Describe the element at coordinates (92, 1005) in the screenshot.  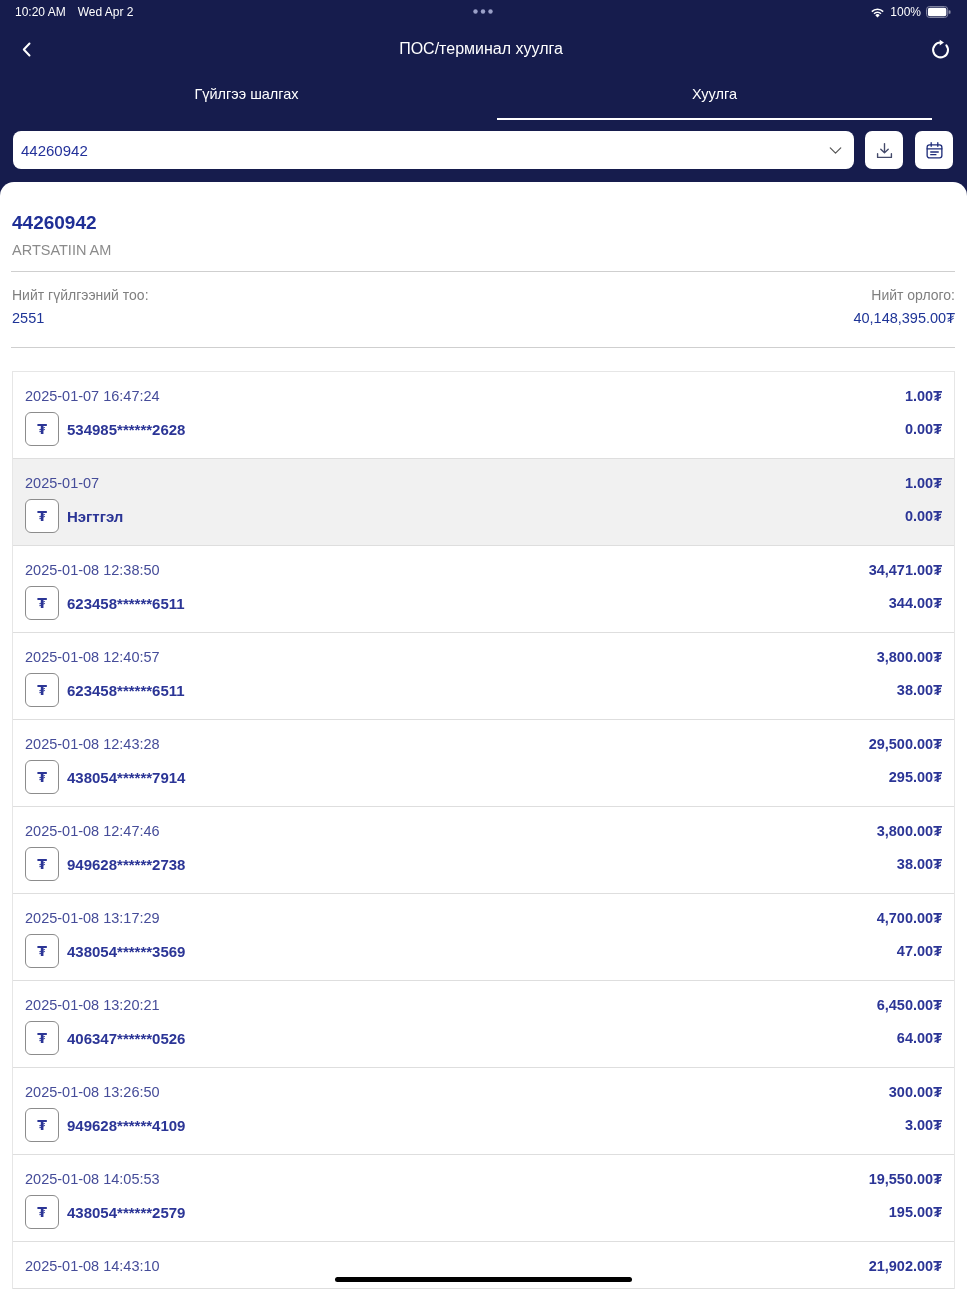
I see `transaction-datetime: 2025-01-08 13:20:21` at that location.